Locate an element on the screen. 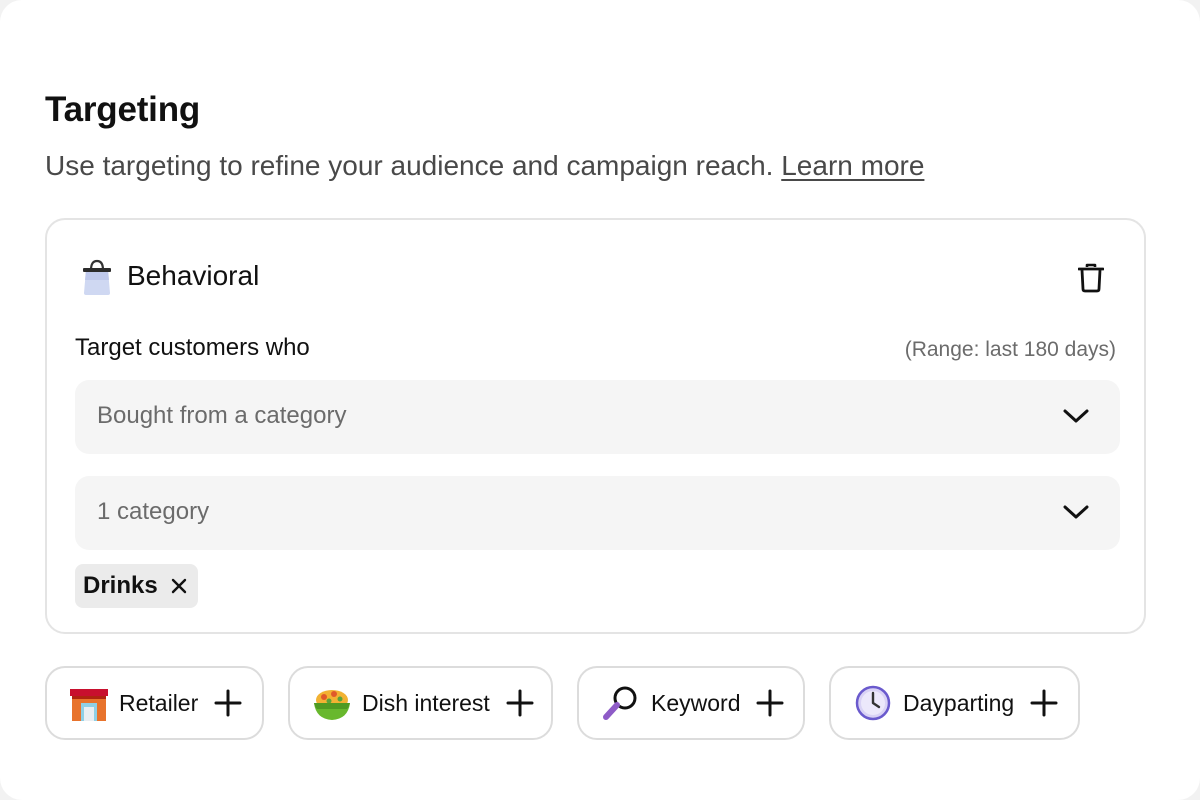 The width and height of the screenshot is (1200, 800). shopping-bag-icon is located at coordinates (97, 277).